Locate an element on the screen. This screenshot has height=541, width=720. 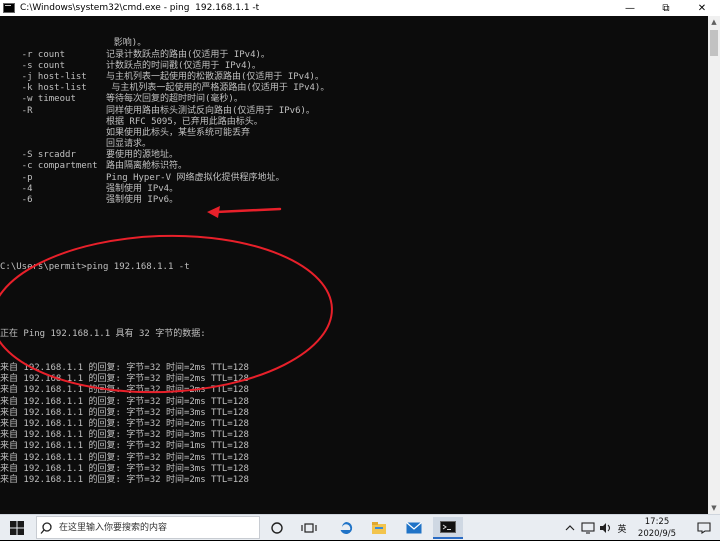
help-description: 强制使用 IPv4。 is located at coordinates (142, 188).